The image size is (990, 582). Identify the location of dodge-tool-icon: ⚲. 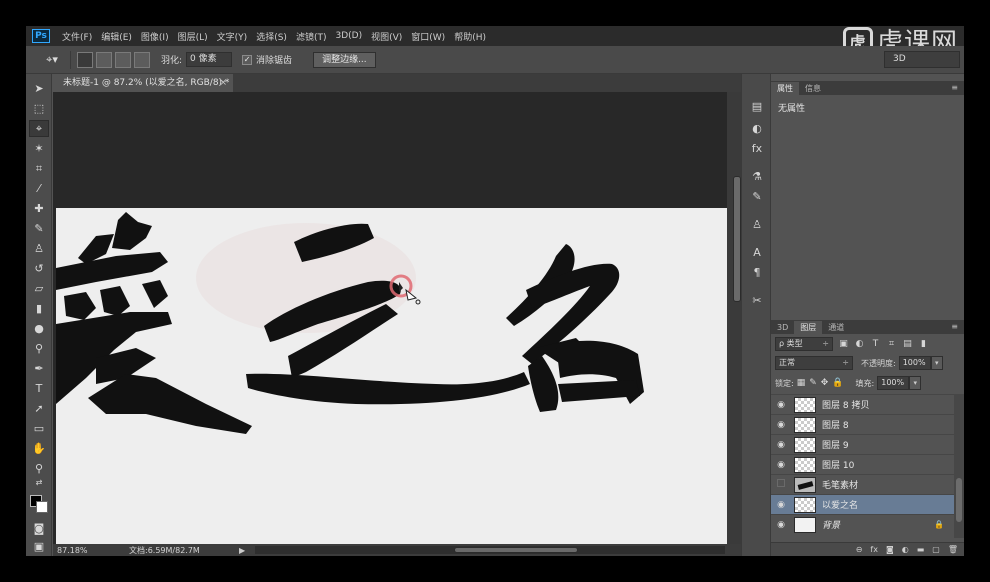
(39, 348).